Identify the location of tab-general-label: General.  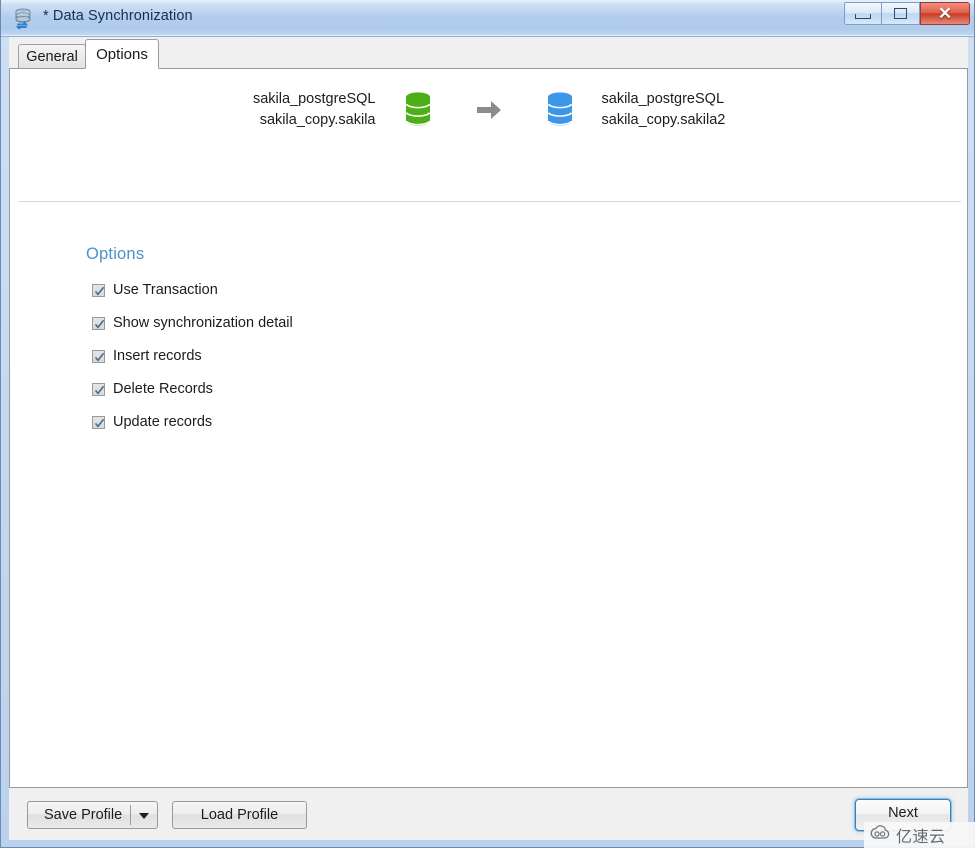
(52, 57).